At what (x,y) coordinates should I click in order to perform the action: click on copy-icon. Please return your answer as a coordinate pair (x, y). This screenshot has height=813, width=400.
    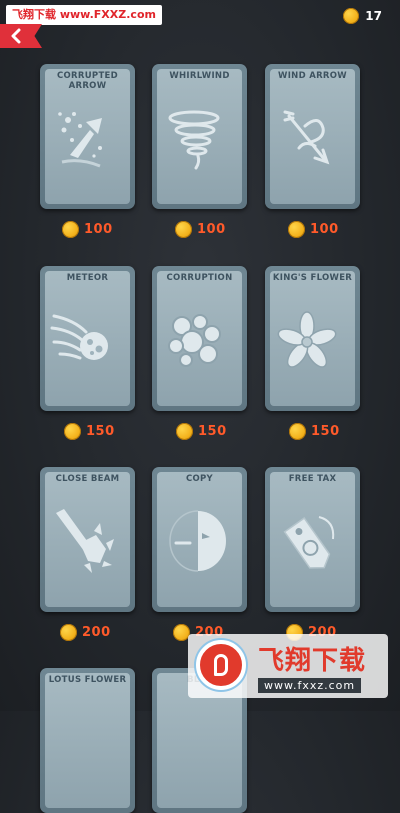
    Looking at the image, I should click on (197, 541).